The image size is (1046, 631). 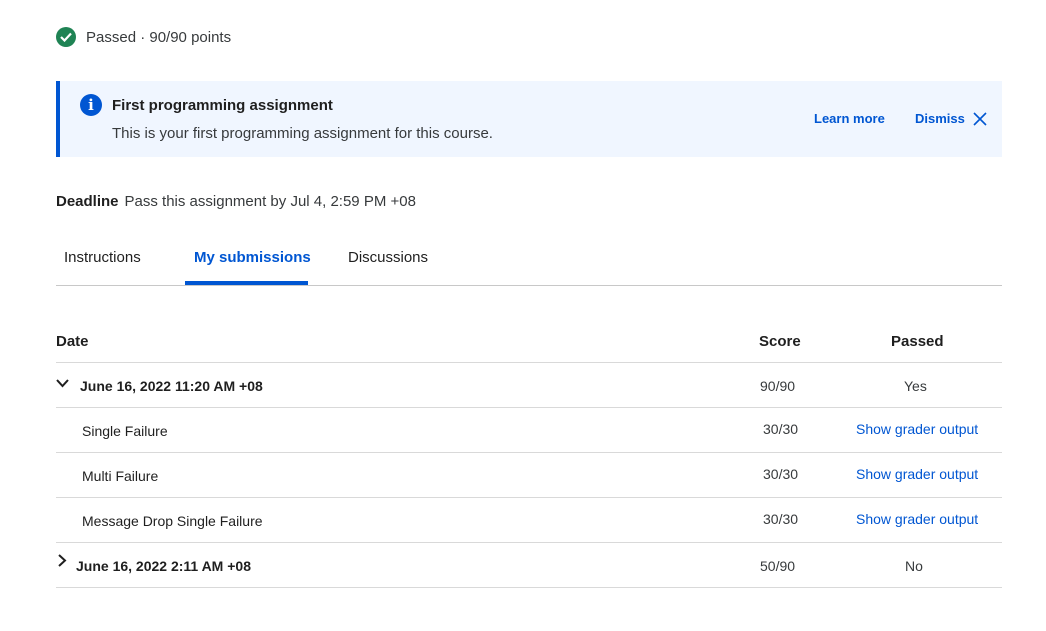 What do you see at coordinates (159, 37) in the screenshot?
I see `status-text: Passed · 90/90 points` at bounding box center [159, 37].